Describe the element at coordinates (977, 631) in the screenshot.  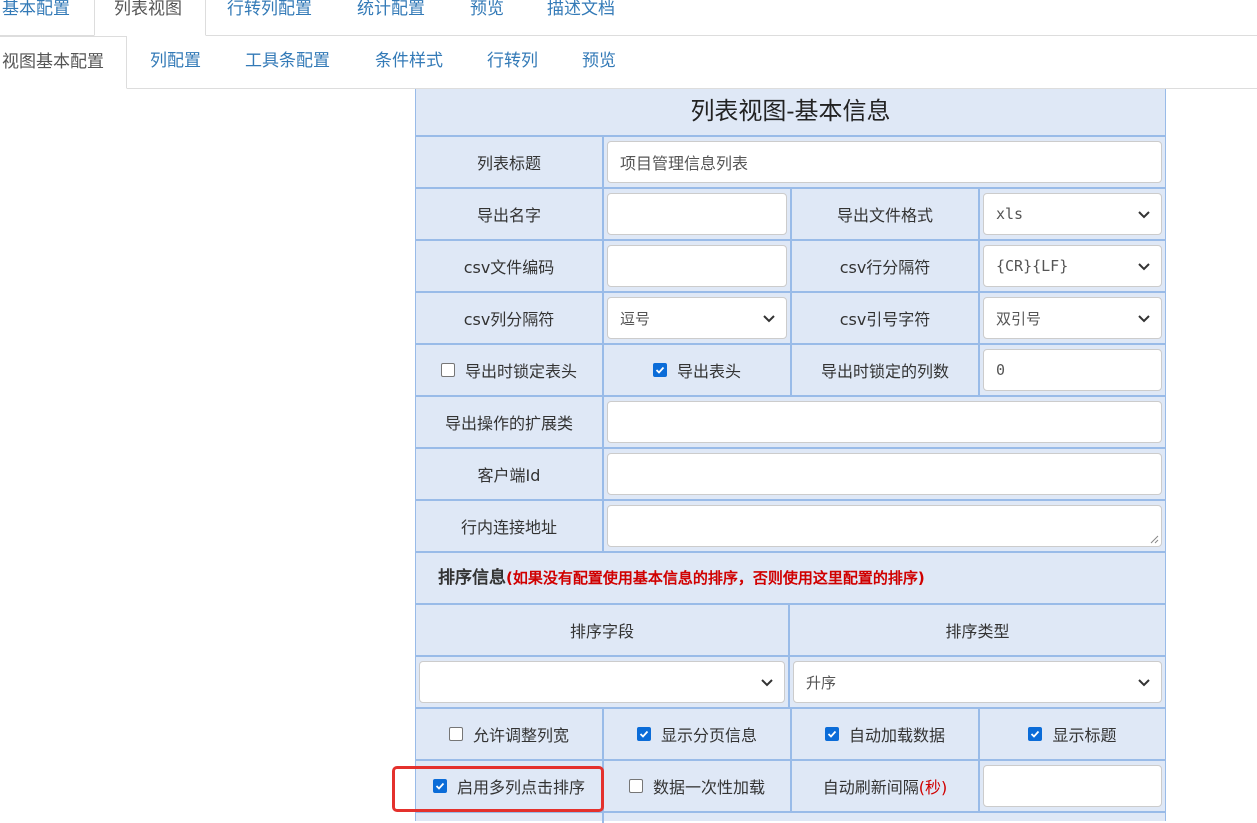
I see `label-sort-type: 排序类型` at that location.